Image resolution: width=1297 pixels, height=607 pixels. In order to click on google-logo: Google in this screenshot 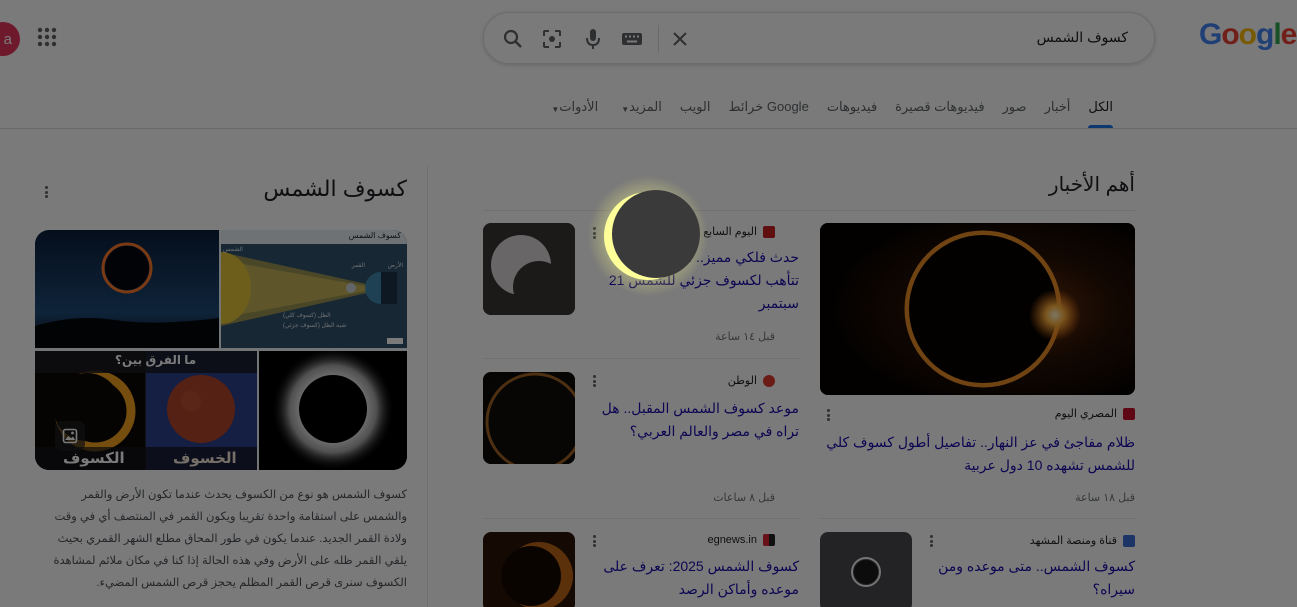, I will do `click(1248, 35)`.